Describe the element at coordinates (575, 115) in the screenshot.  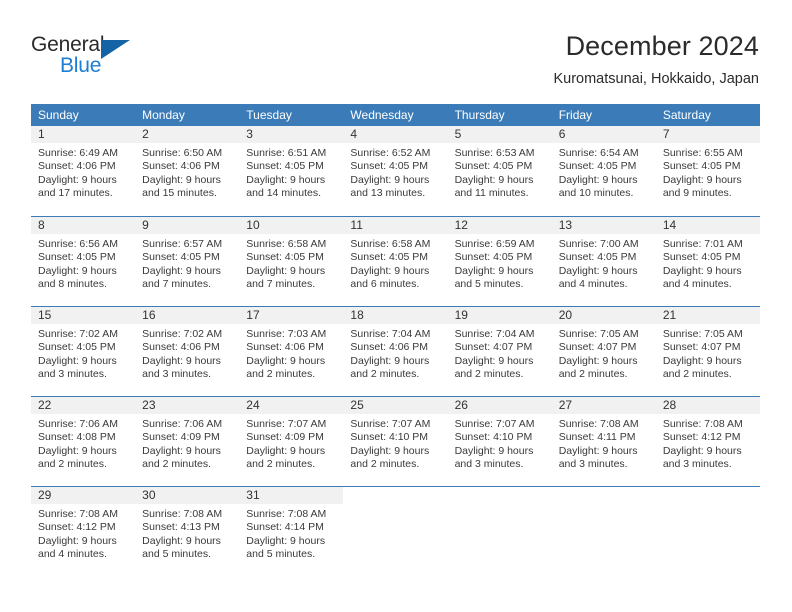
I see `weekday-header-friday: Friday` at that location.